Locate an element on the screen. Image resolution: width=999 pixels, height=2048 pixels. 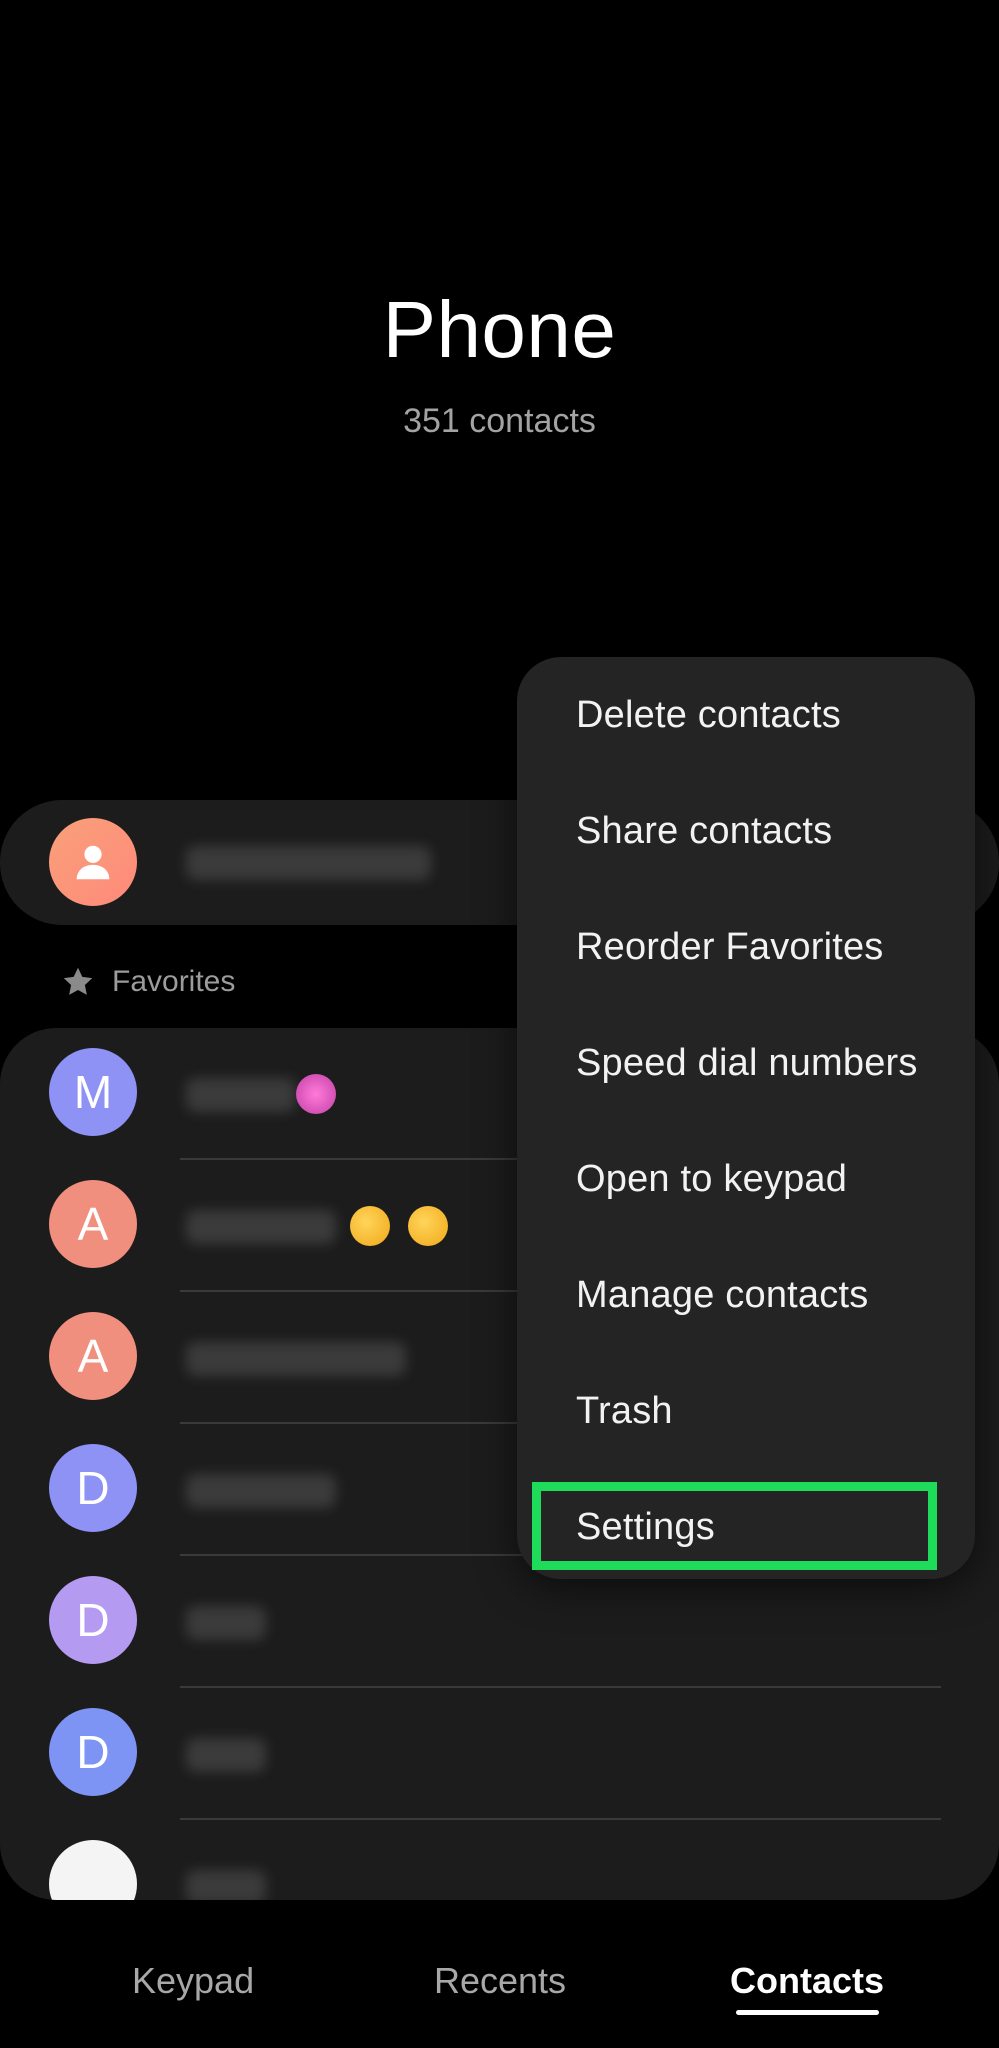
list-item is located at coordinates (499, 1860).